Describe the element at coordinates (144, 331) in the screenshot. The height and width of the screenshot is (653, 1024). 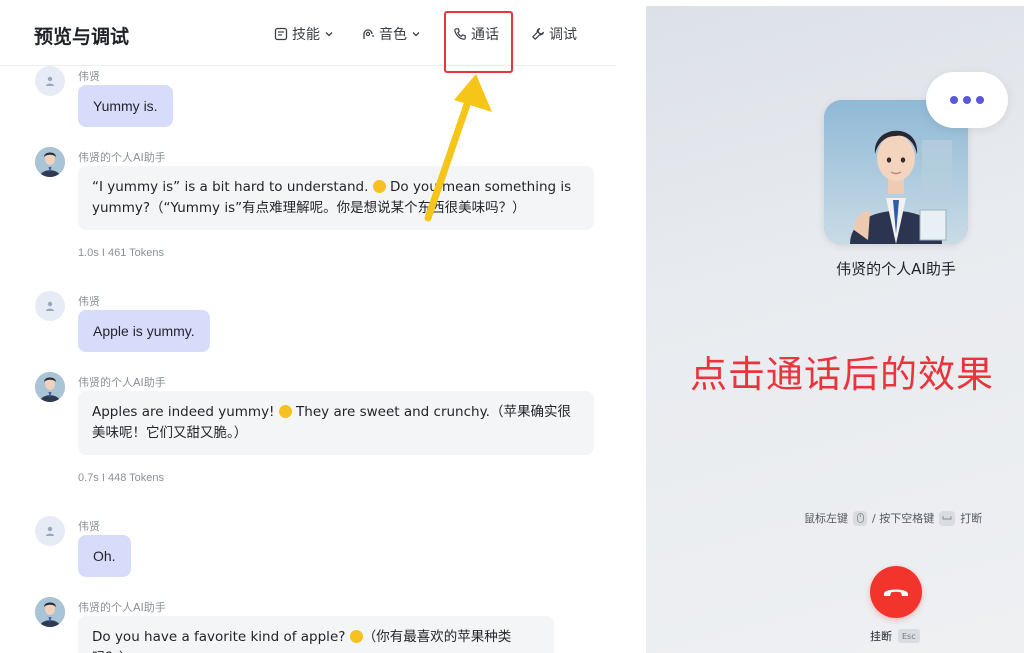
I see `user-message-bubble: Apple is yummy.` at that location.